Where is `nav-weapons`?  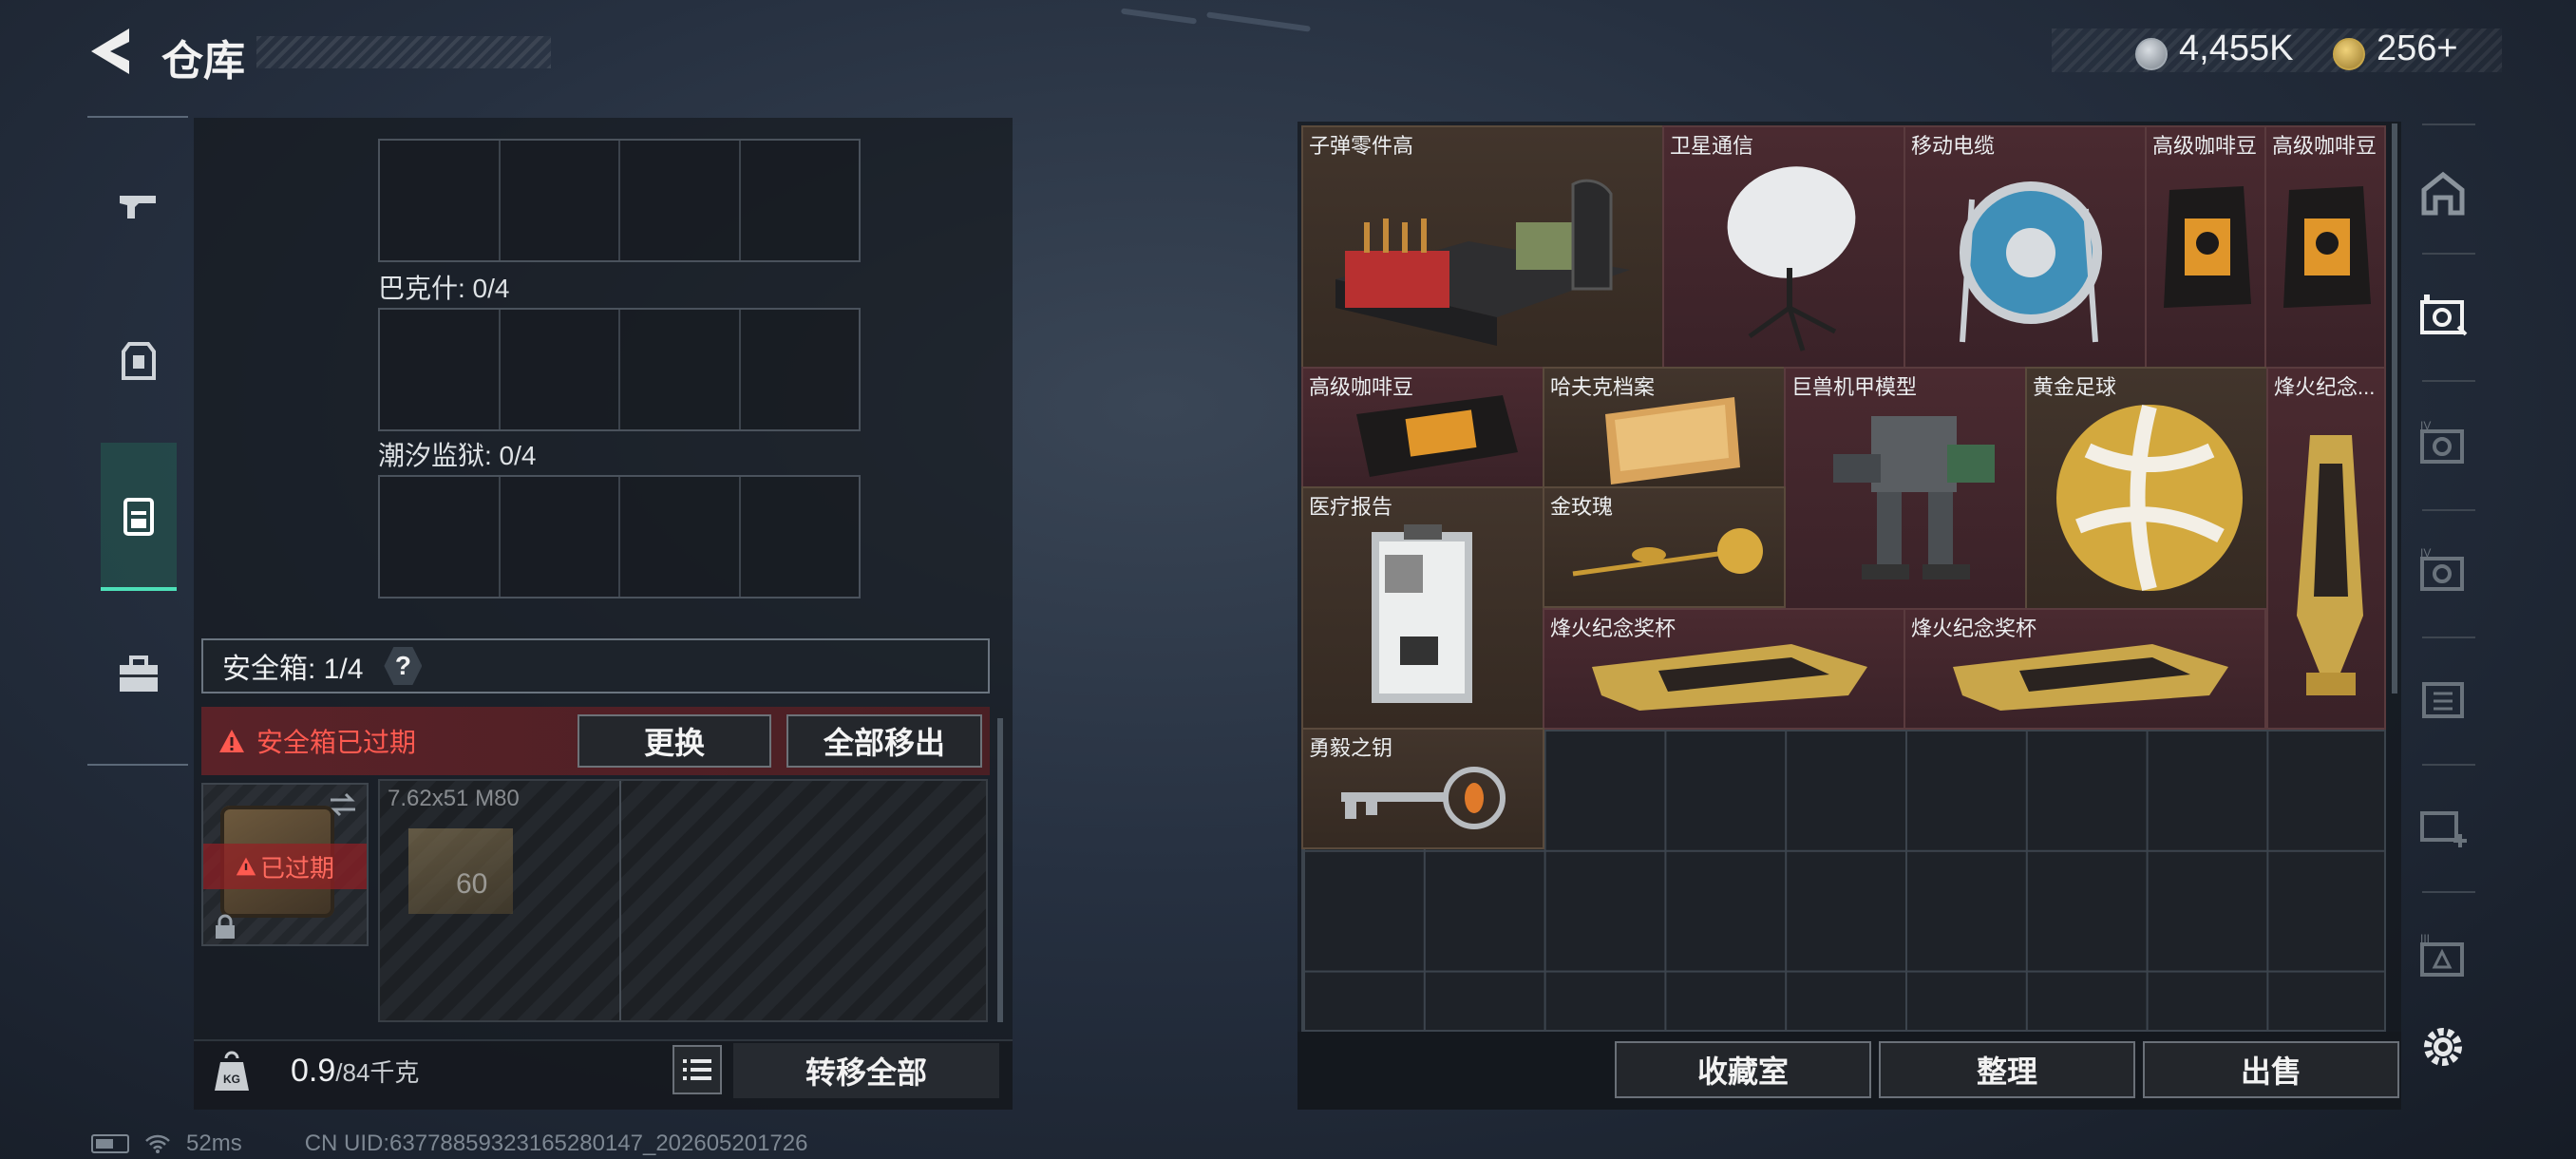
nav-weapons is located at coordinates (139, 205).